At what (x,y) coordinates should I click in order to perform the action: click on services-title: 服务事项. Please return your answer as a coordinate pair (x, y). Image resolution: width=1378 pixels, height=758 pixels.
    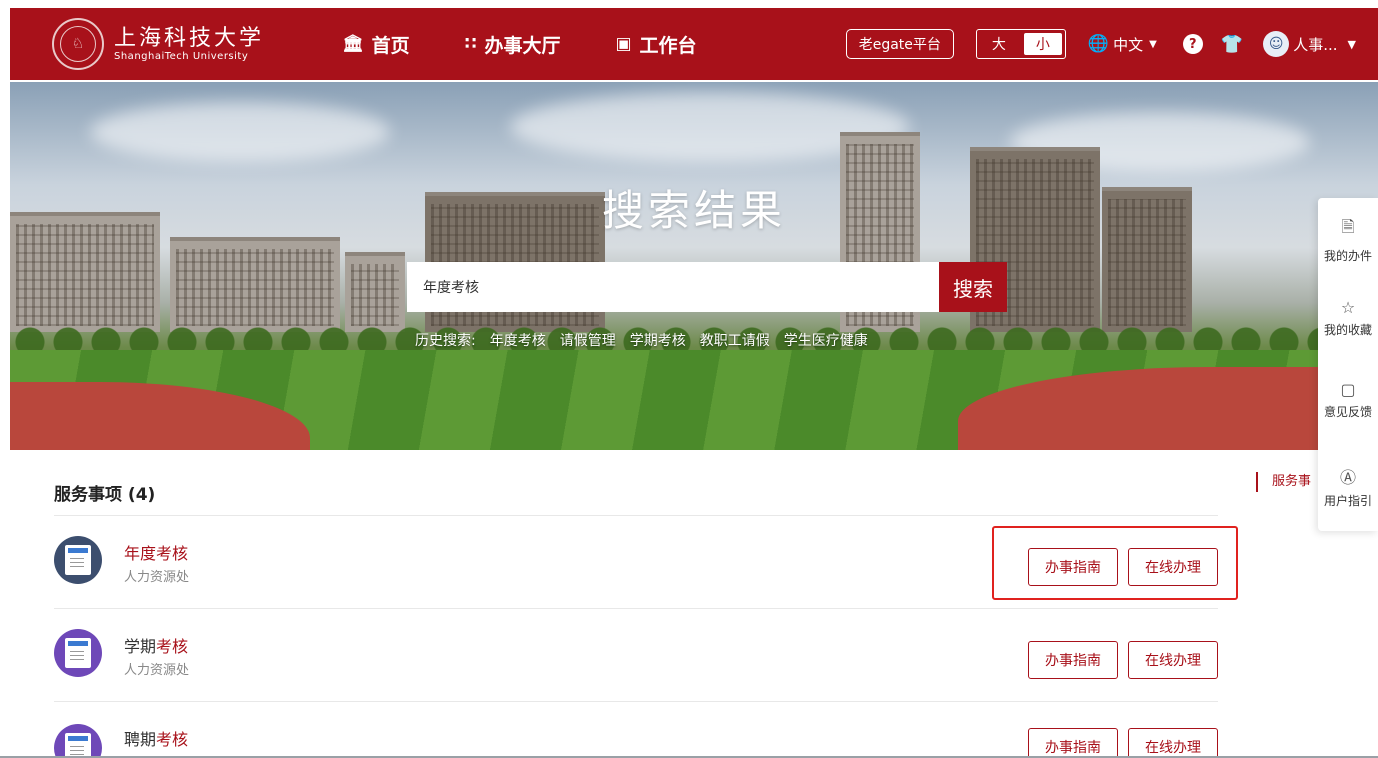
    Looking at the image, I should click on (88, 495).